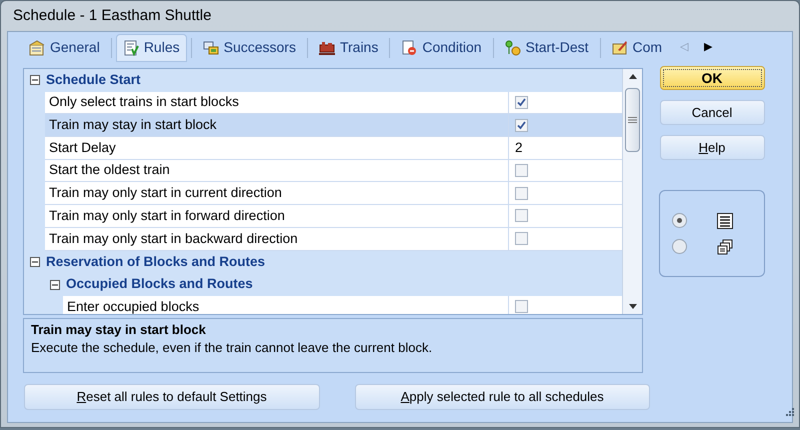 Image resolution: width=800 pixels, height=430 pixels. I want to click on rule-label: Start the oldest train, so click(277, 171).